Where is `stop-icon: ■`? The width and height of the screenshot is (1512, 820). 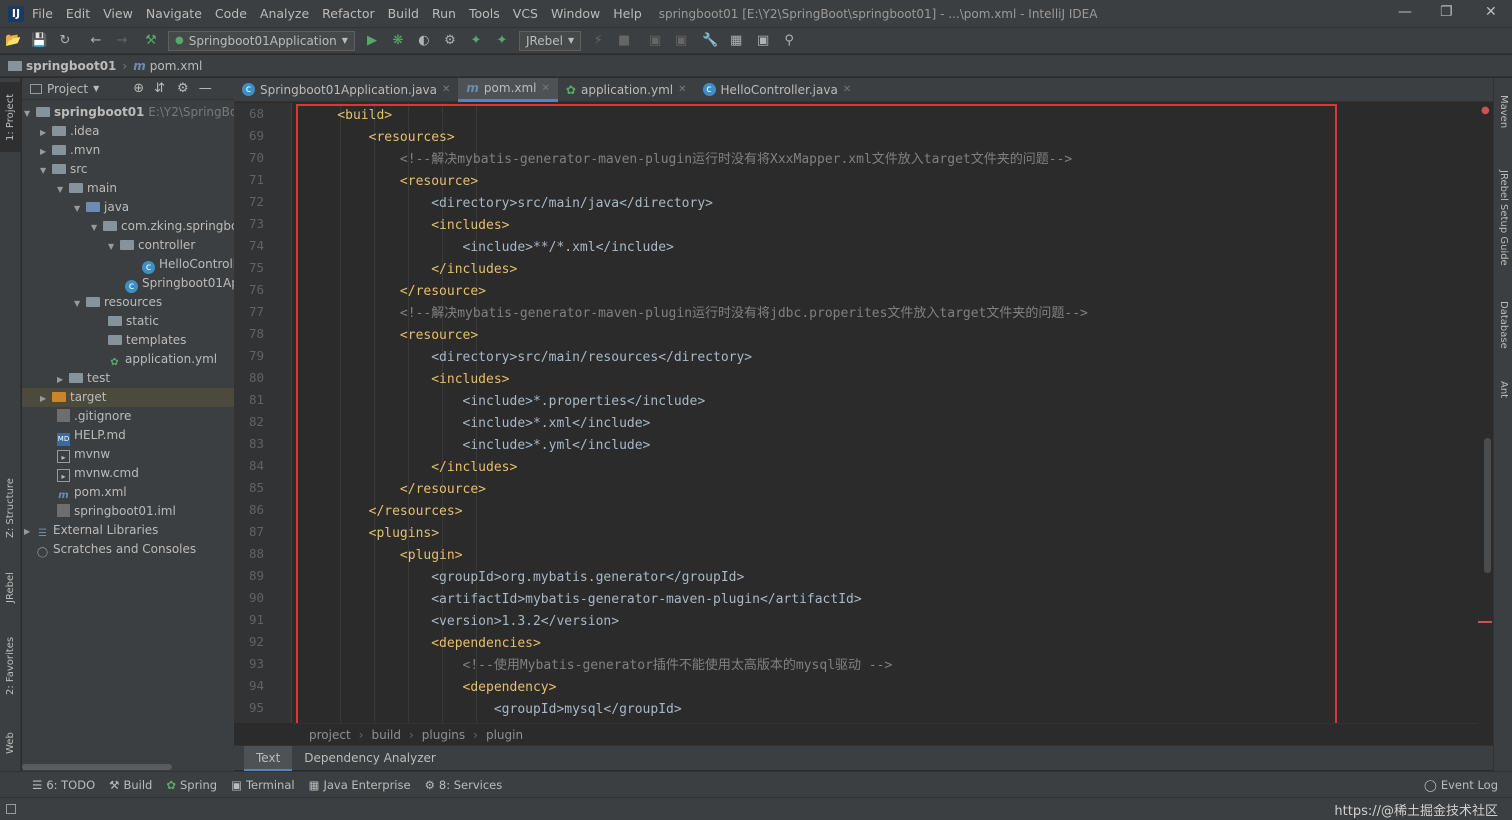
stop-icon: ■ is located at coordinates (624, 41).